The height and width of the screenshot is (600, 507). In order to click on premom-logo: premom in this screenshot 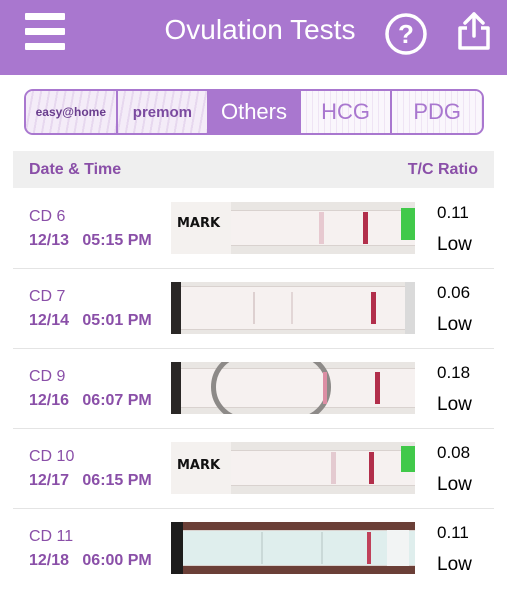, I will do `click(162, 112)`.